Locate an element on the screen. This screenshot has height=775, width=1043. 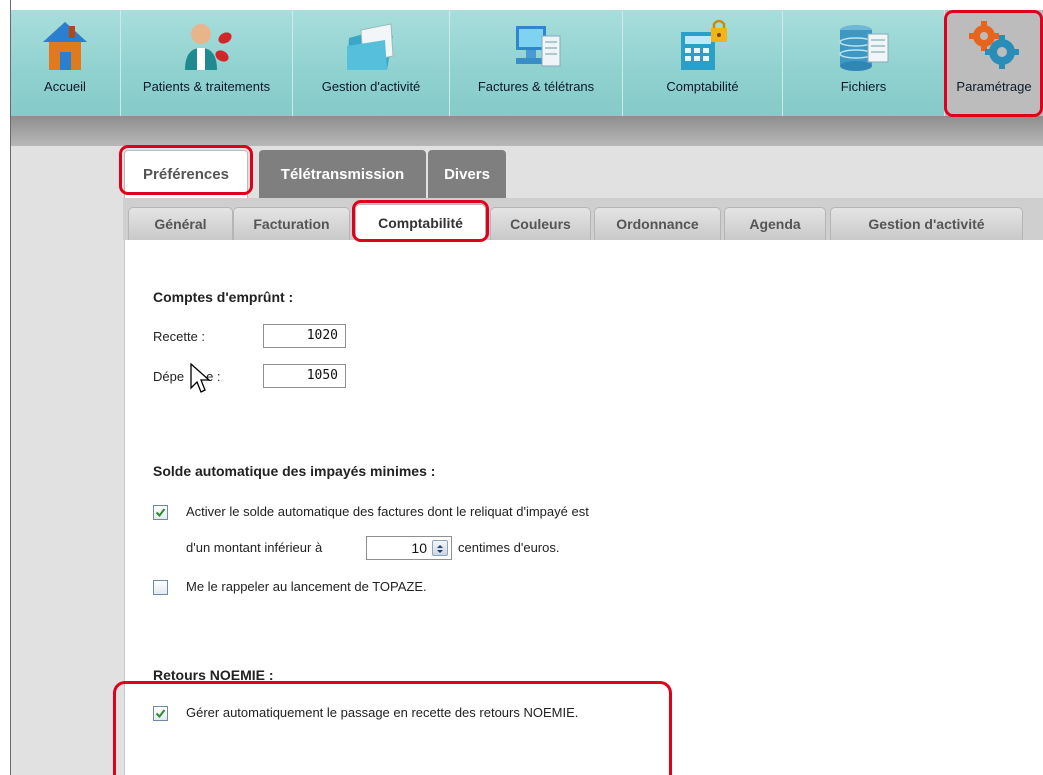
toolbar-item-patients: Patients & traitements is located at coordinates (207, 63).